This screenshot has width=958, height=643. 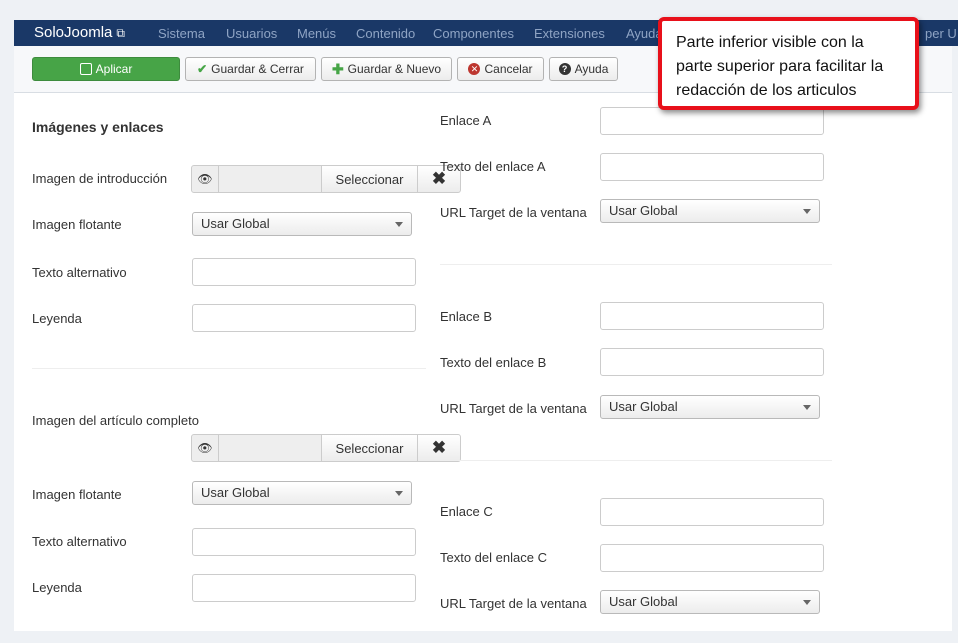 What do you see at coordinates (712, 316) in the screenshot?
I see `link-b-input` at bounding box center [712, 316].